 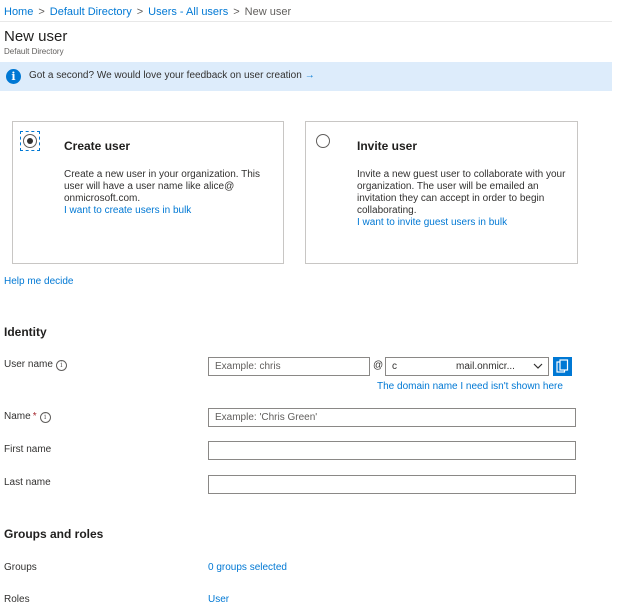 What do you see at coordinates (306, 21) in the screenshot?
I see `header-divider` at bounding box center [306, 21].